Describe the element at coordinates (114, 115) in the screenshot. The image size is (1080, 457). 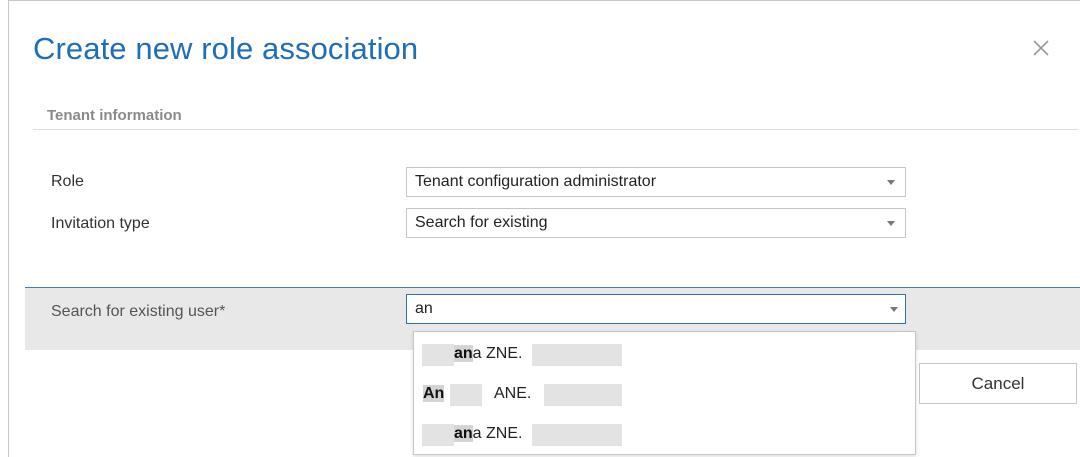
I see `section-header-tenant-information: Tenant information` at that location.